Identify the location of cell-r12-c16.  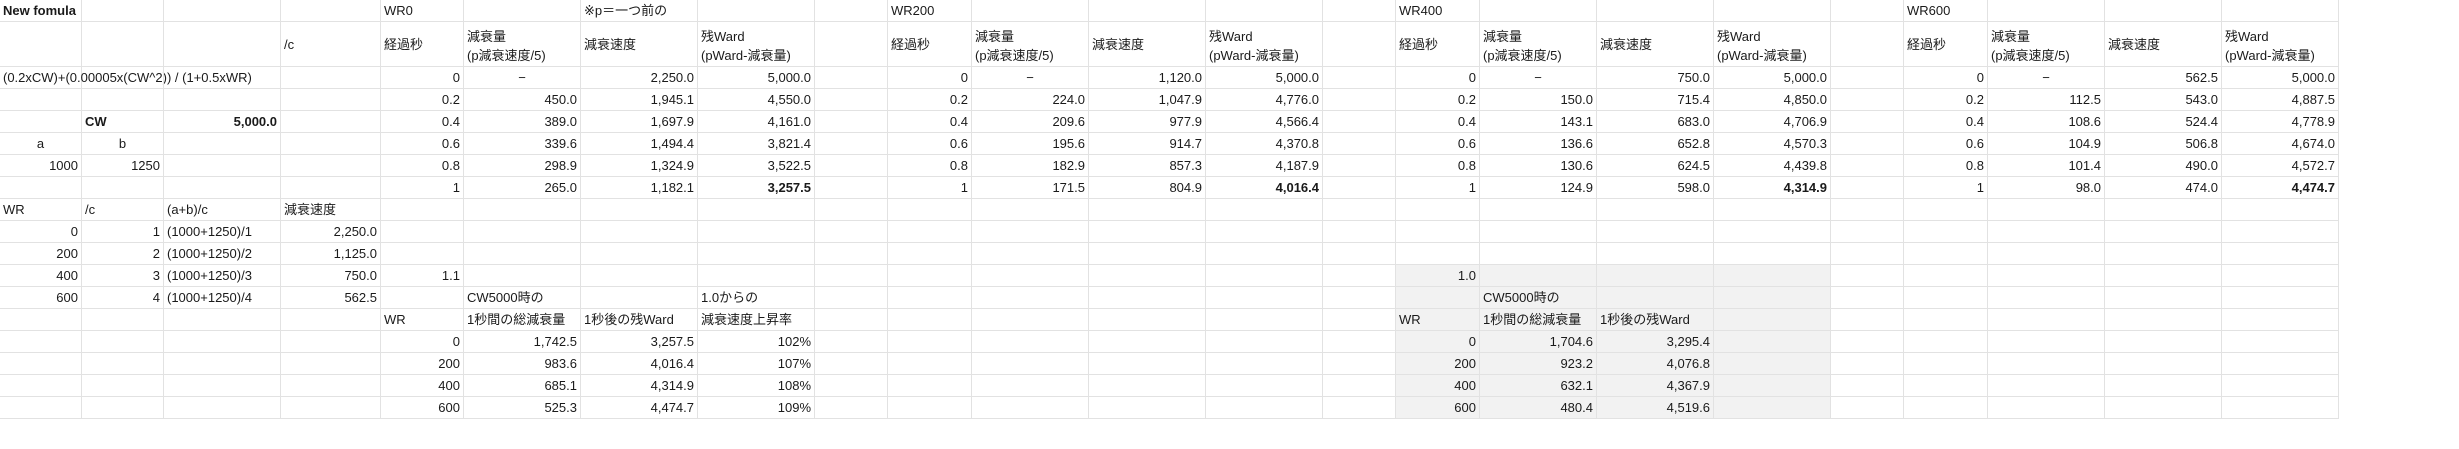
(1655, 298).